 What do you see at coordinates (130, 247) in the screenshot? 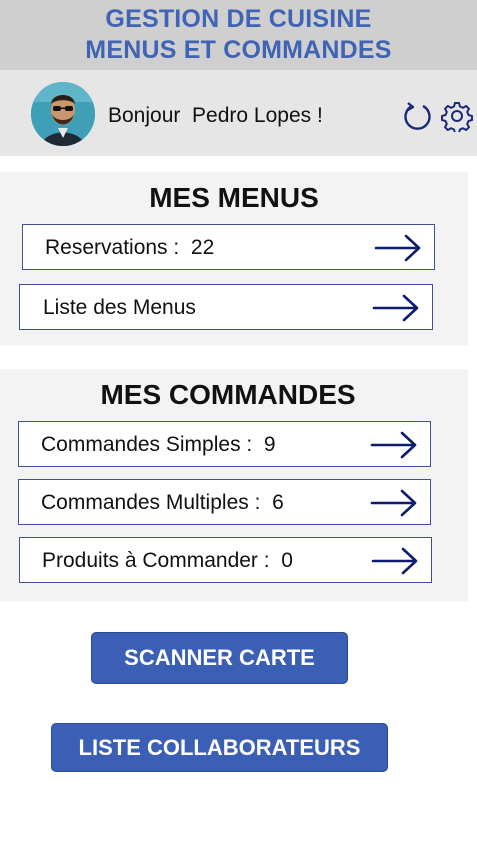
I see `reservations-label: Reservations : 22` at bounding box center [130, 247].